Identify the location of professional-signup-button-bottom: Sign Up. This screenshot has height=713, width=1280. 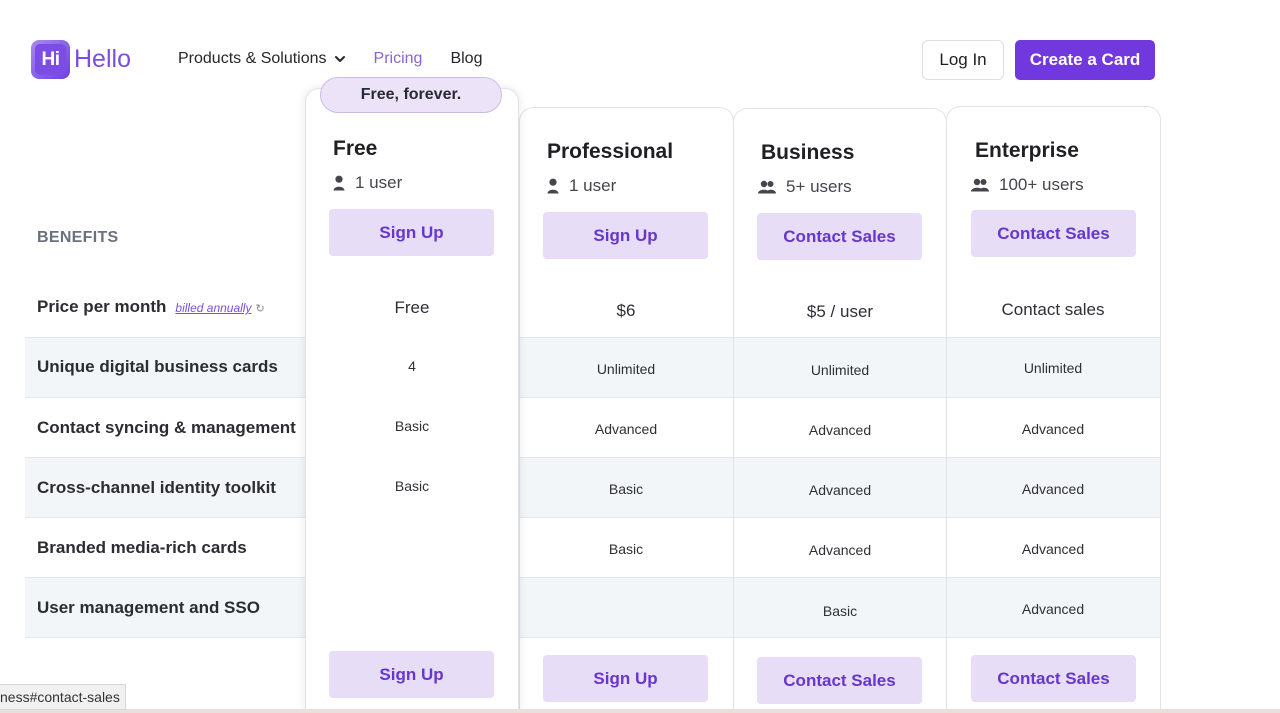
(625, 678).